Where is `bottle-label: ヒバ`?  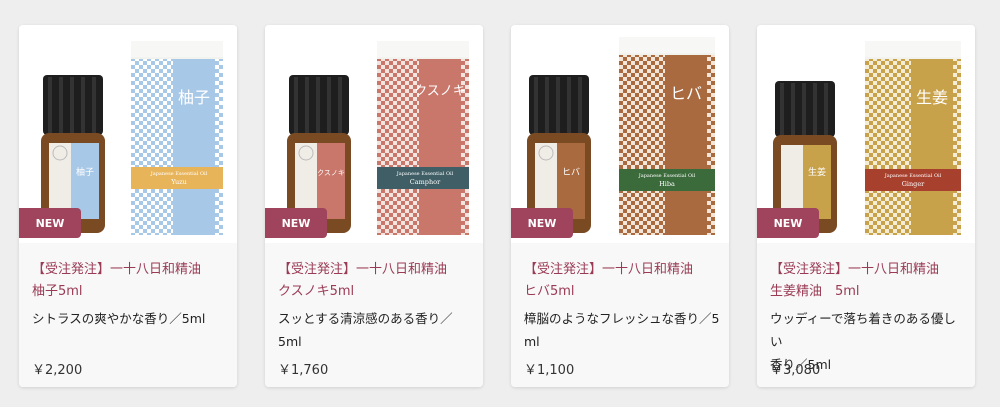
bottle-label: ヒバ is located at coordinates (571, 172).